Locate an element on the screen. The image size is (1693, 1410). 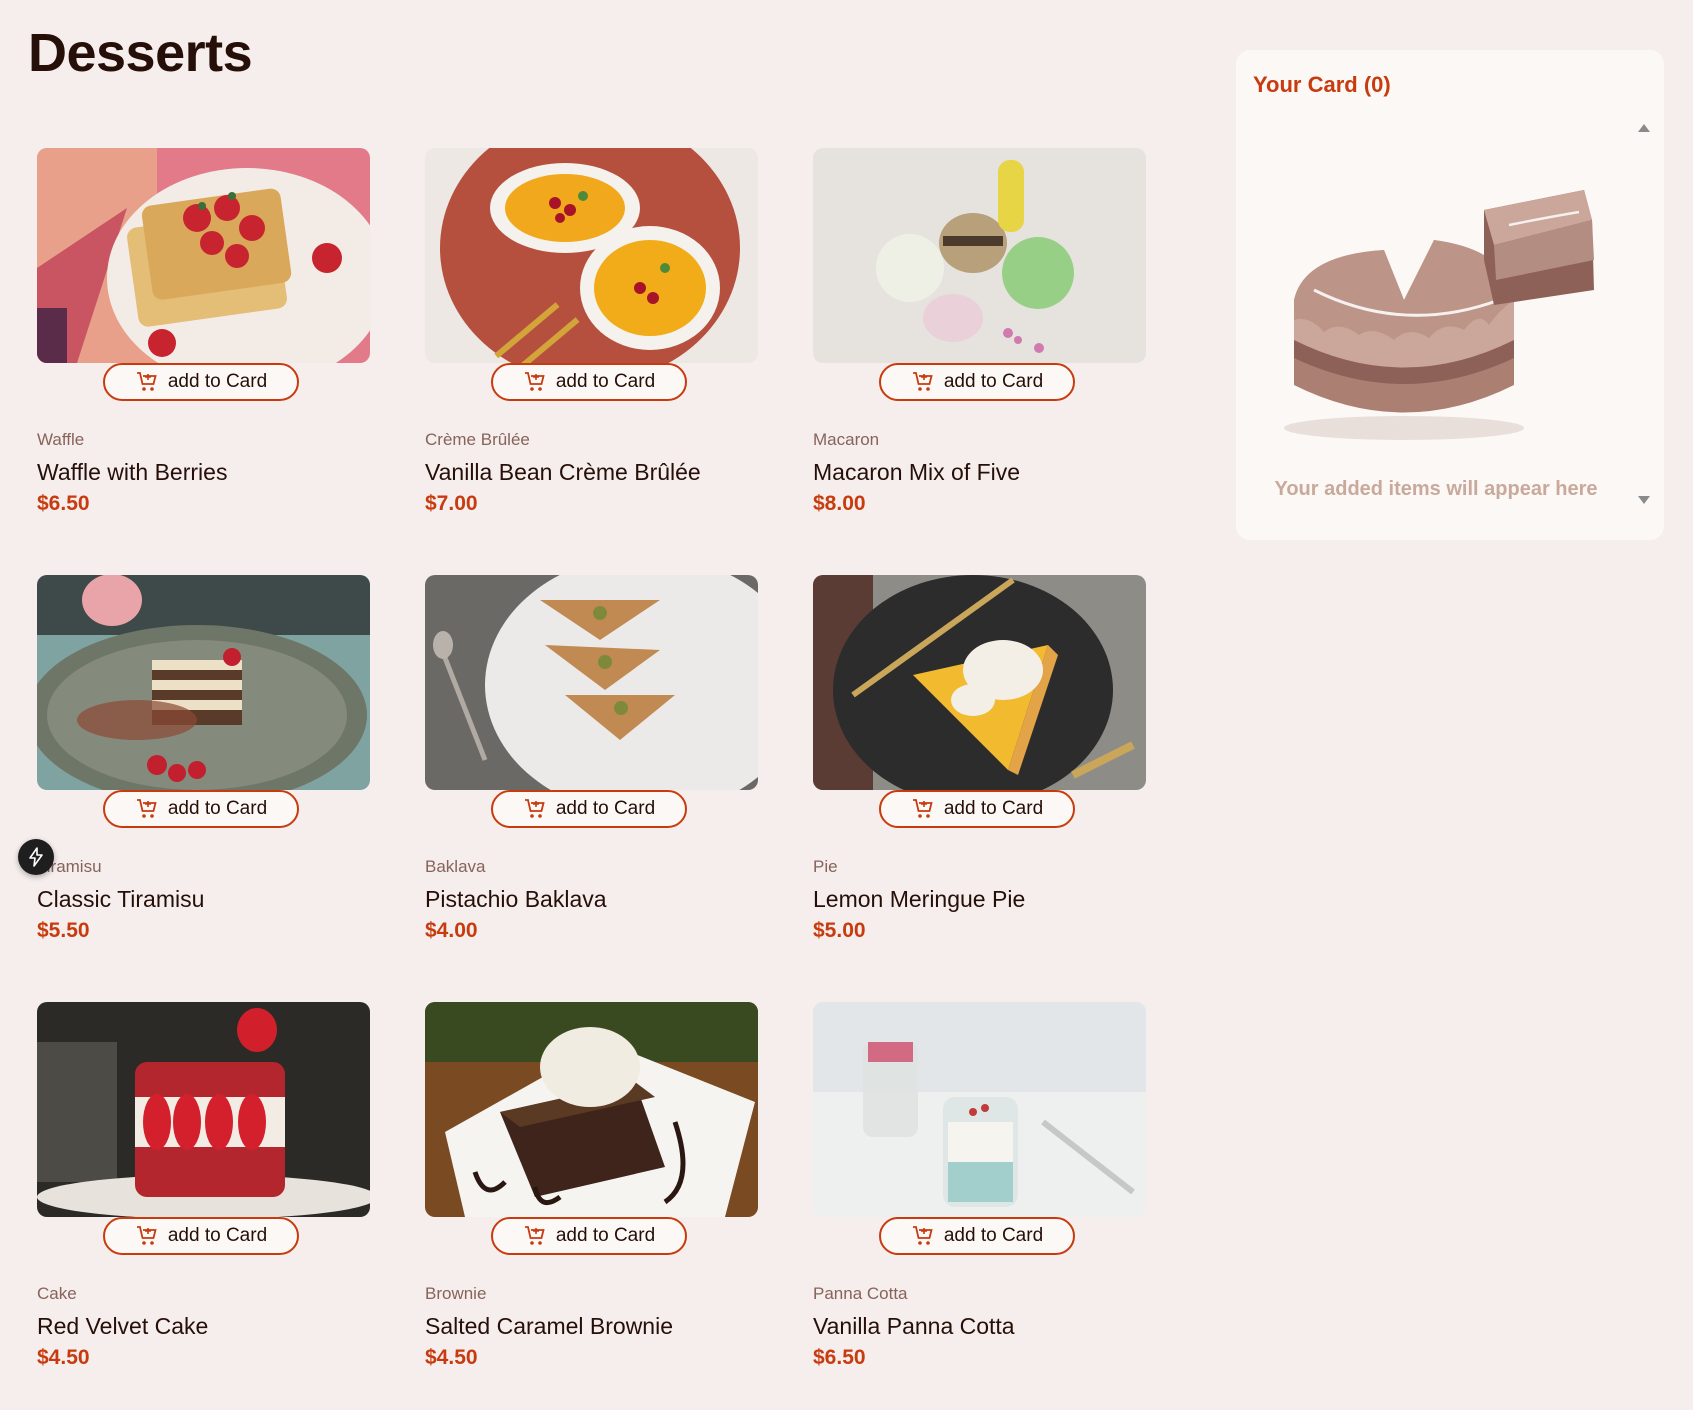
product-name: Vanilla Panna Cotta is located at coordinates (914, 1326).